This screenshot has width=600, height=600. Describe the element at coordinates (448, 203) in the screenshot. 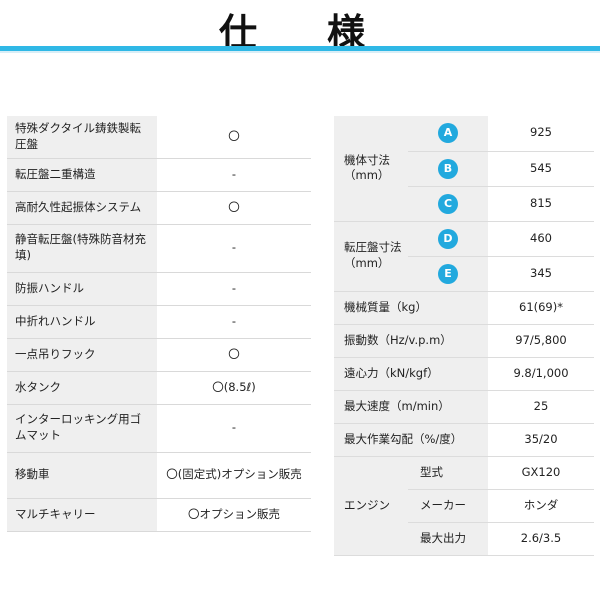

I see `dimension-c-icon: C` at that location.